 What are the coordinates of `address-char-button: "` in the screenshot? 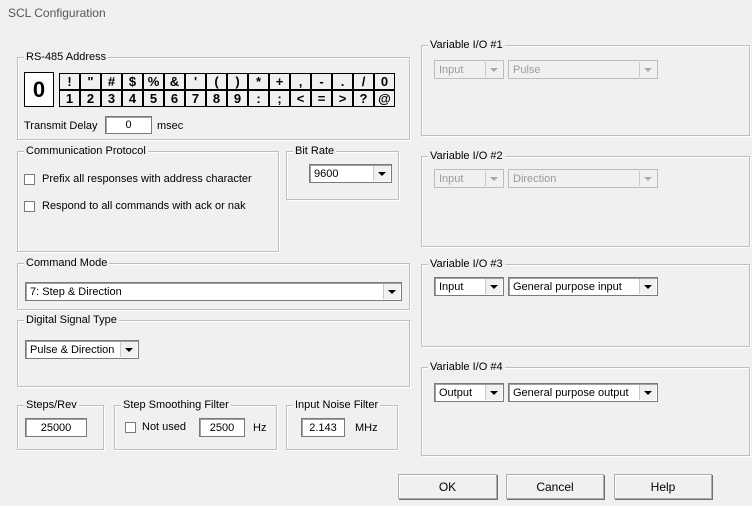 It's located at (90, 81).